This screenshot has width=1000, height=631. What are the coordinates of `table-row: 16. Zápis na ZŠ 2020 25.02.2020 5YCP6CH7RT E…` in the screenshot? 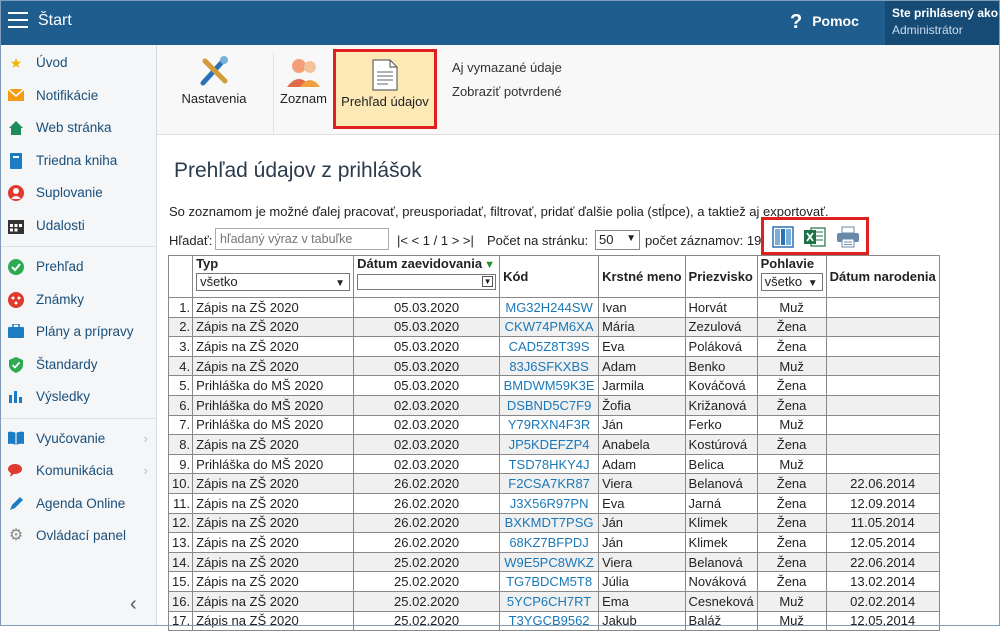 It's located at (553, 601).